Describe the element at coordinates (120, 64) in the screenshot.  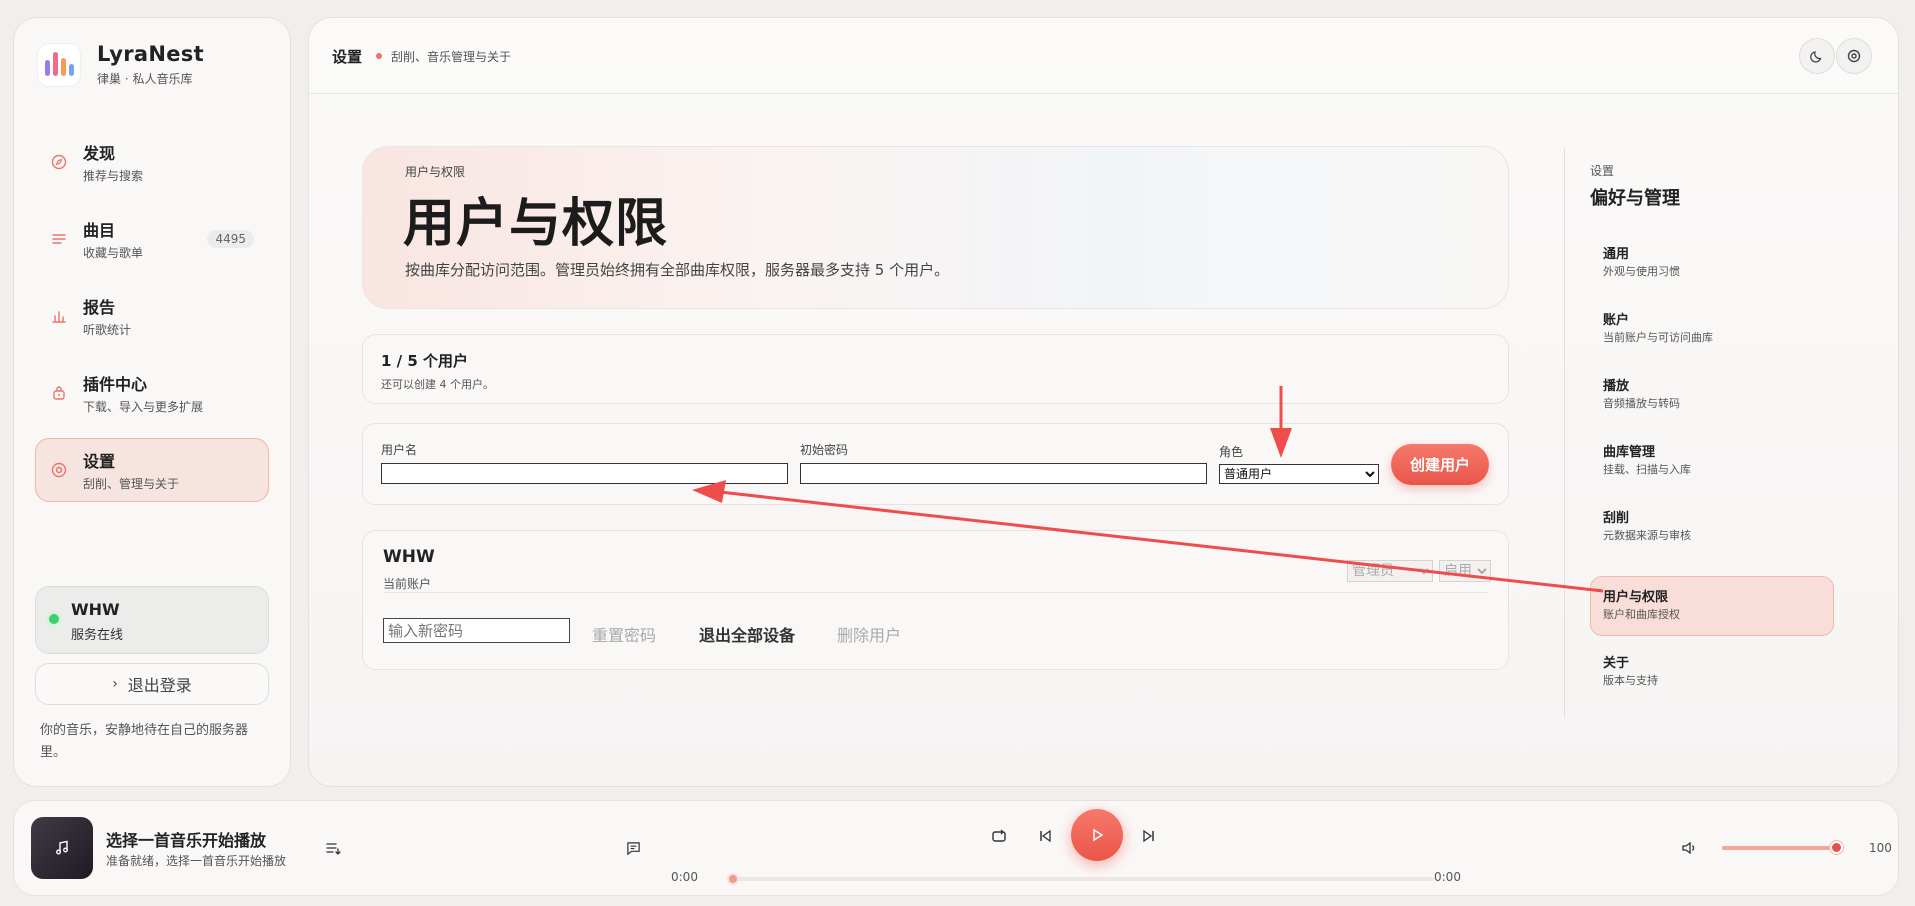
I see `brand: LyraNest 律巢 · 私人音乐库` at that location.